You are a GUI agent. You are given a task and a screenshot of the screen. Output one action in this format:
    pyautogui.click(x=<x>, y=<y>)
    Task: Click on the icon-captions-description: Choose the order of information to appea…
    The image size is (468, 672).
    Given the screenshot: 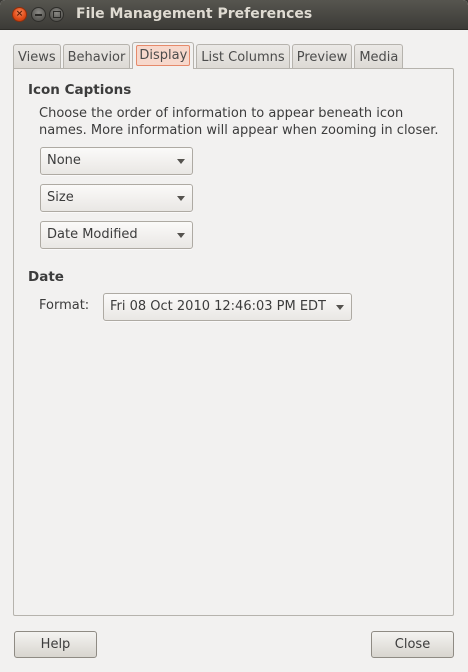 What is the action you would take?
    pyautogui.click(x=239, y=122)
    